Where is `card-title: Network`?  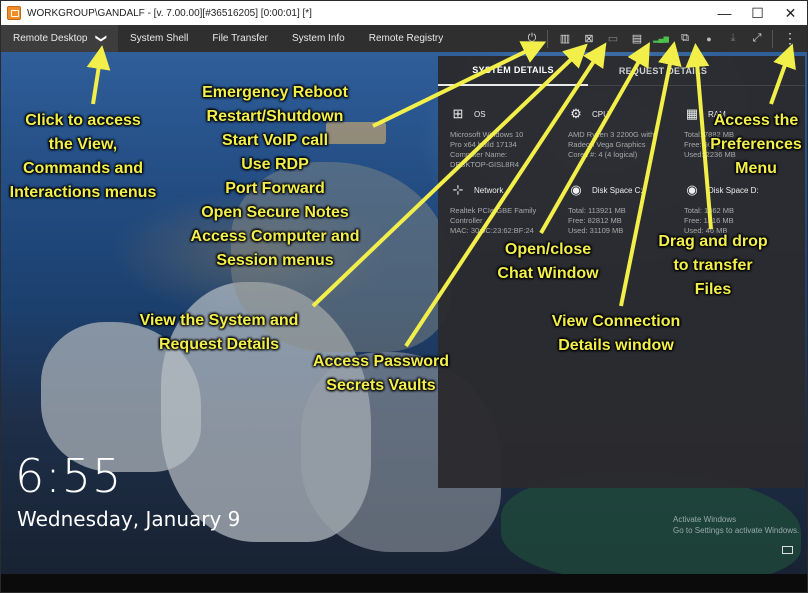
card-title: Network is located at coordinates (489, 190).